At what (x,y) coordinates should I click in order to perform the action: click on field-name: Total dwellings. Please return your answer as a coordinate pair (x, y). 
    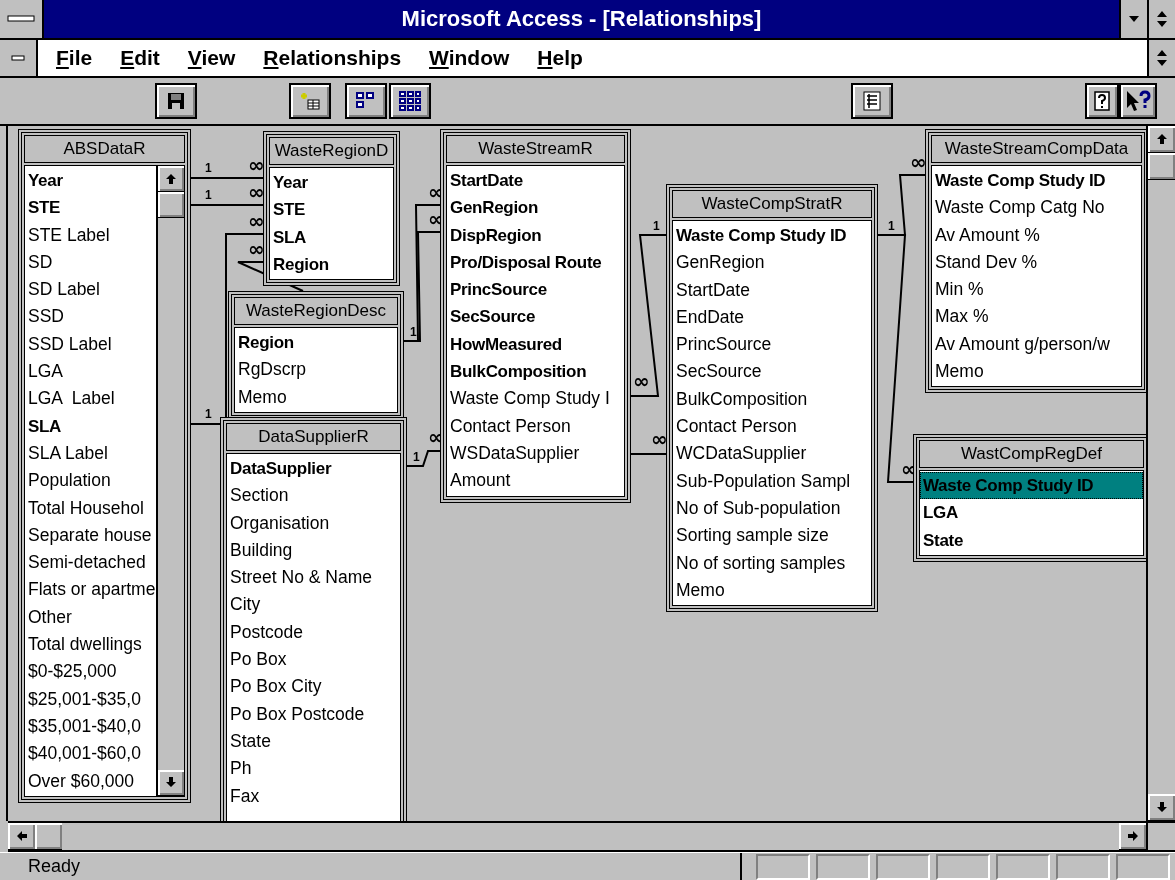
    Looking at the image, I should click on (92, 645).